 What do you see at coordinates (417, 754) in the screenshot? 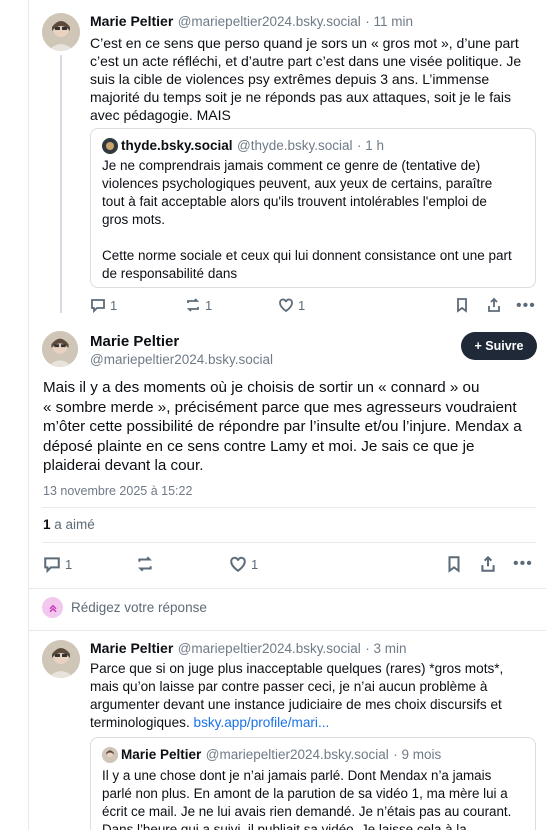
I see `quote-time: · 9 mois` at bounding box center [417, 754].